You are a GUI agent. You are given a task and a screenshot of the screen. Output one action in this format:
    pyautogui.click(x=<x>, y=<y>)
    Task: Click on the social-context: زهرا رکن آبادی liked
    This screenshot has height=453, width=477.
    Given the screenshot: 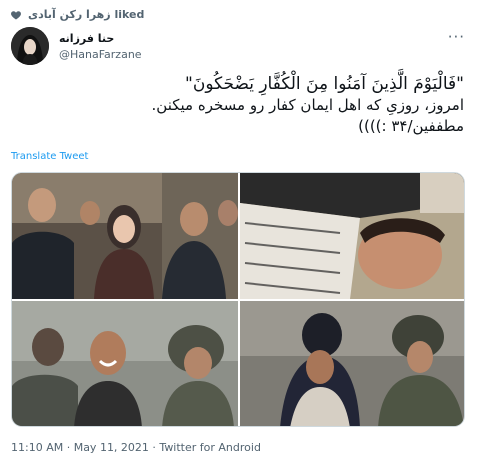 What is the action you would take?
    pyautogui.click(x=77, y=14)
    